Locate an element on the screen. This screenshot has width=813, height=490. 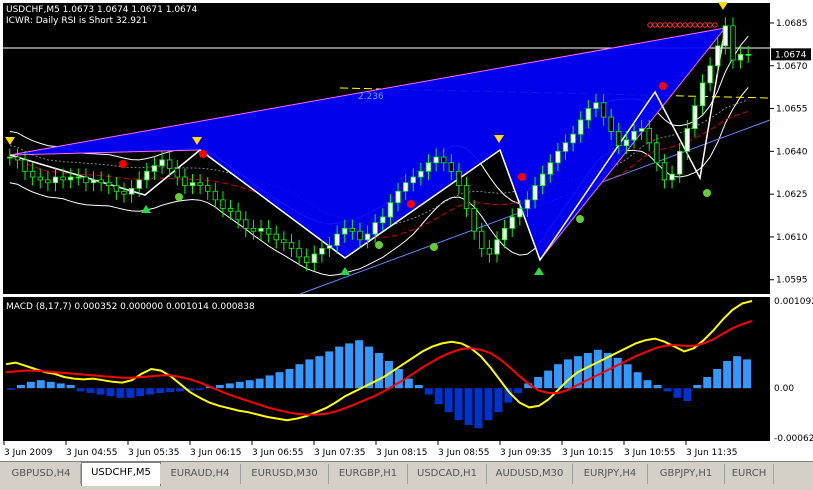
price-tick-label: 1.0640 is located at coordinates (792, 152).